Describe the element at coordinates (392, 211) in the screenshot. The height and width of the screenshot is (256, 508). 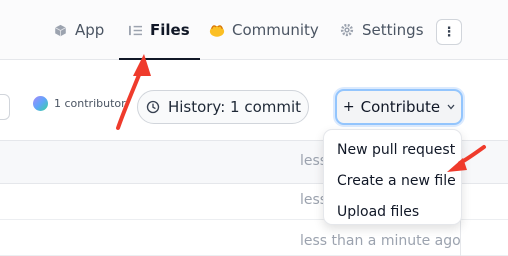
I see `menu-item-upload-files: Upload files` at that location.